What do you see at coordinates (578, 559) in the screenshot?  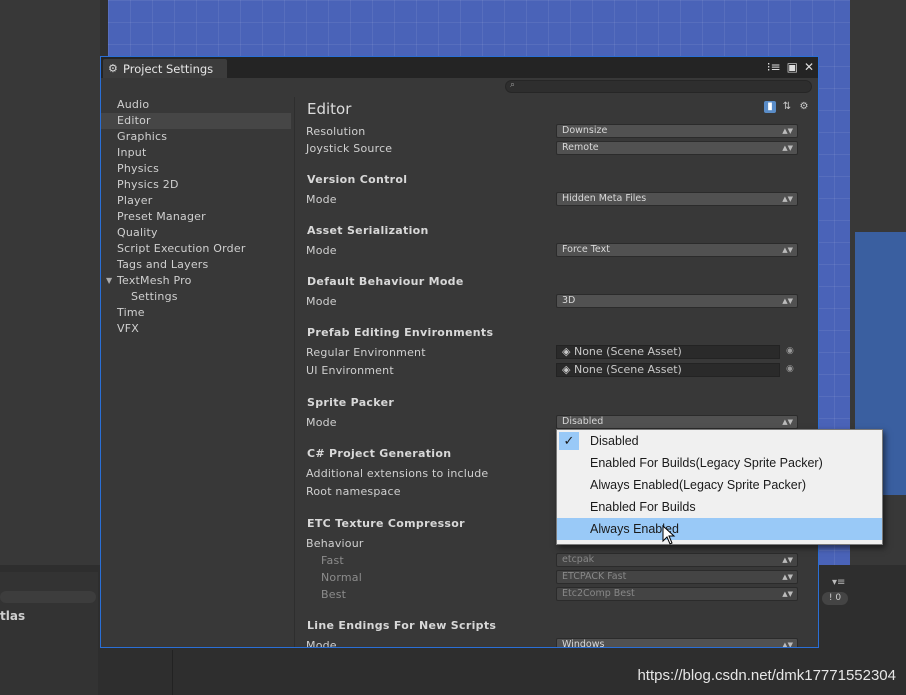 I see `dropdown-value: etcpak` at bounding box center [578, 559].